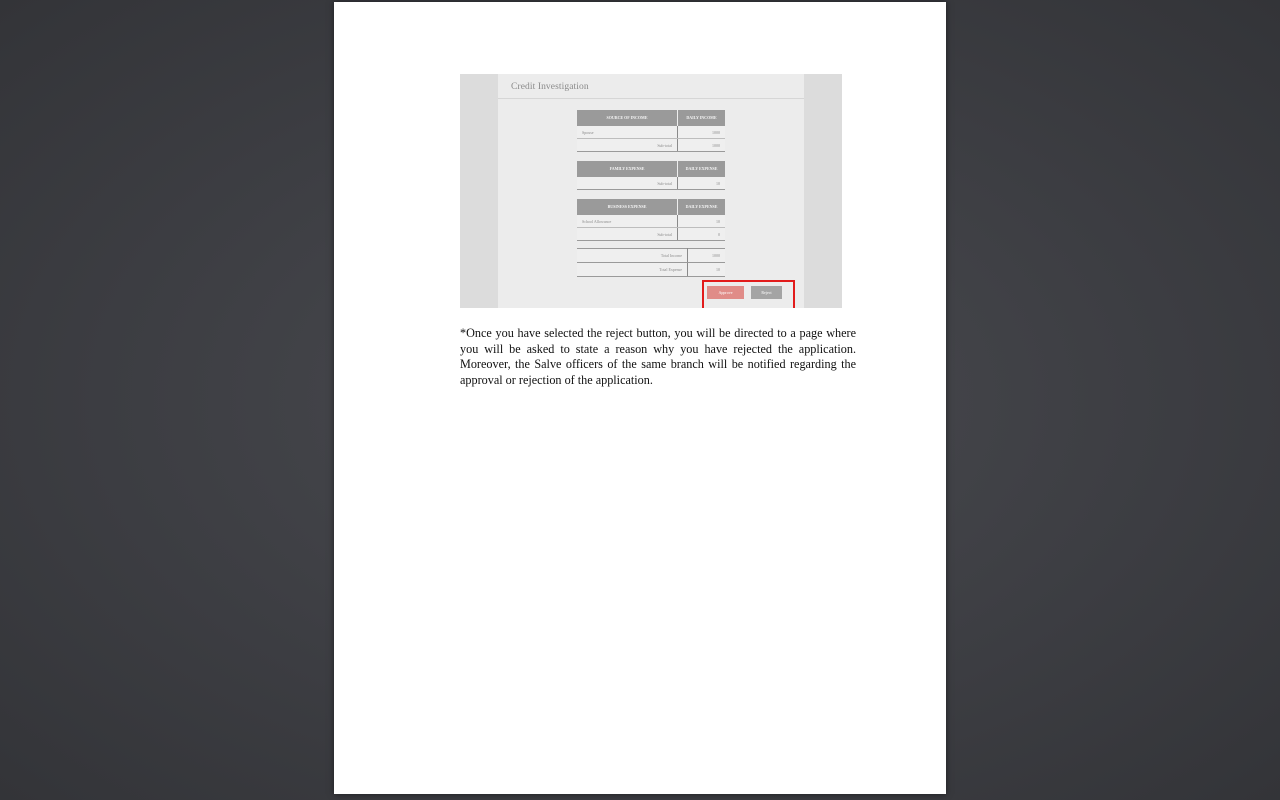 Image resolution: width=1280 pixels, height=800 pixels. I want to click on table-row: Spouse 1000, so click(651, 132).